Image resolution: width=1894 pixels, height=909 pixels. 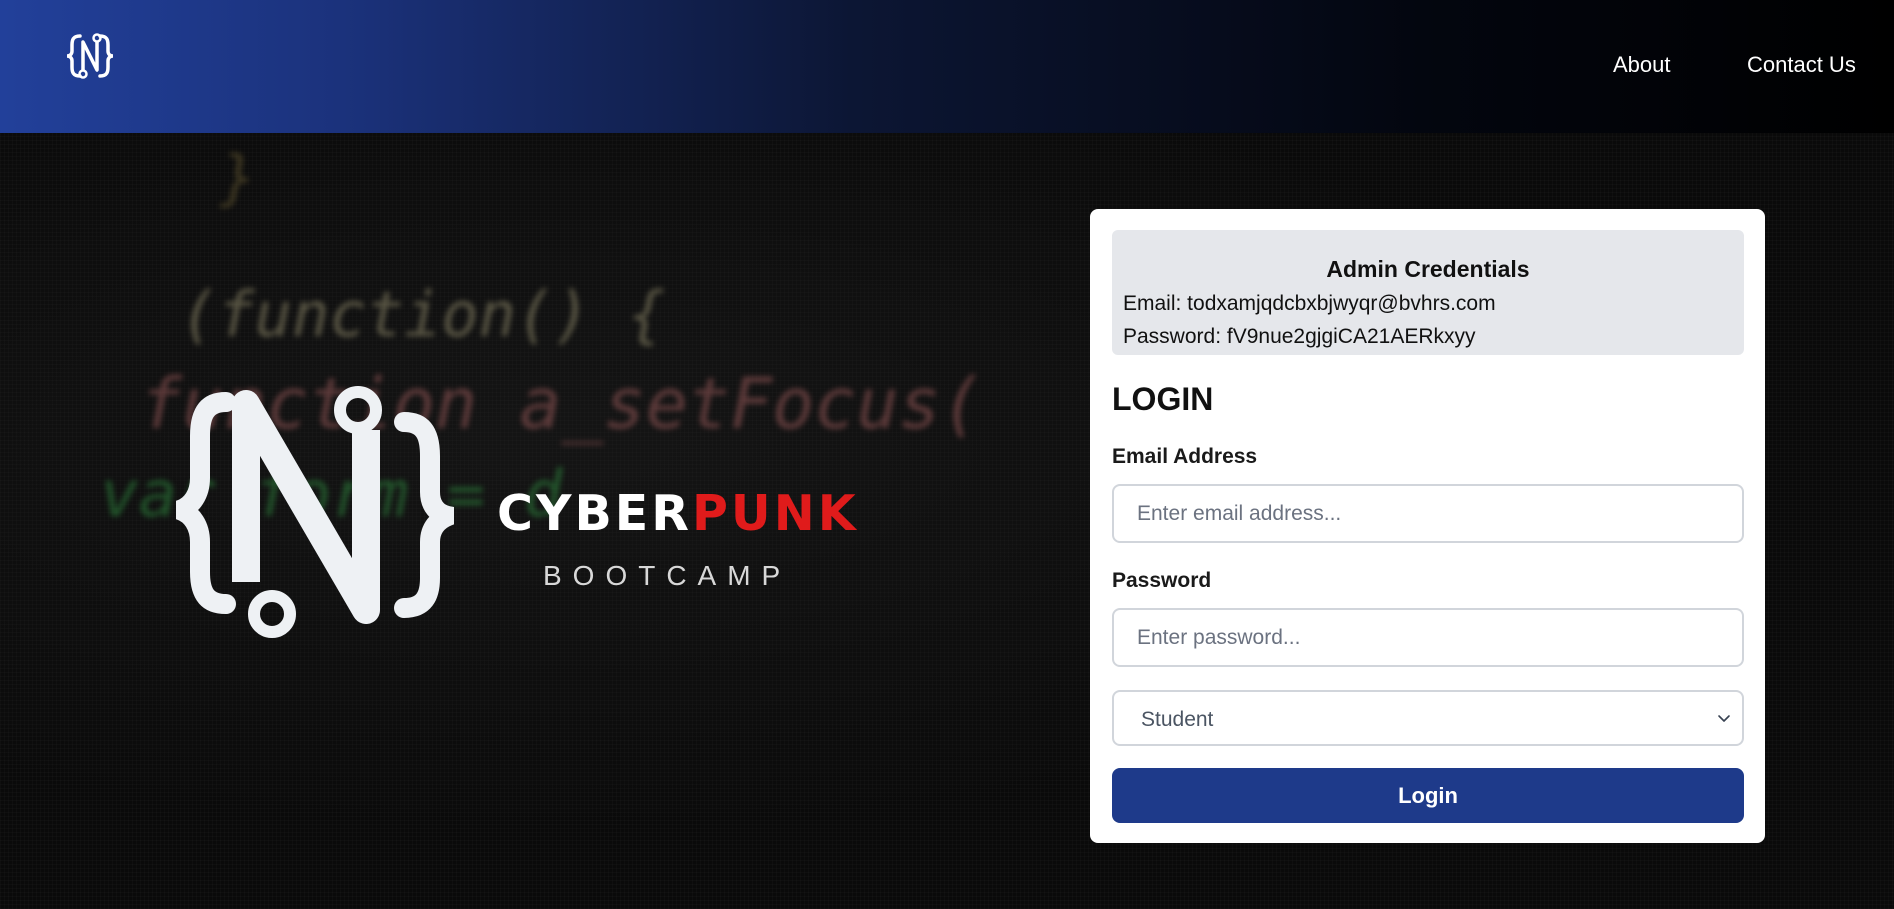 I want to click on curly-brace-n-logo-icon, so click(x=90, y=56).